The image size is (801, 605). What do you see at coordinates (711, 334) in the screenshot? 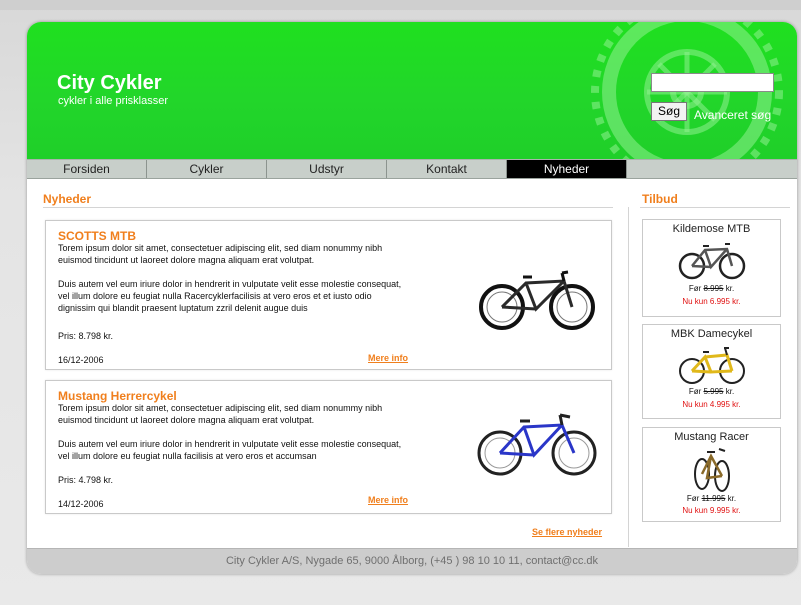
I see `offer-name: MBK Damecykel` at bounding box center [711, 334].